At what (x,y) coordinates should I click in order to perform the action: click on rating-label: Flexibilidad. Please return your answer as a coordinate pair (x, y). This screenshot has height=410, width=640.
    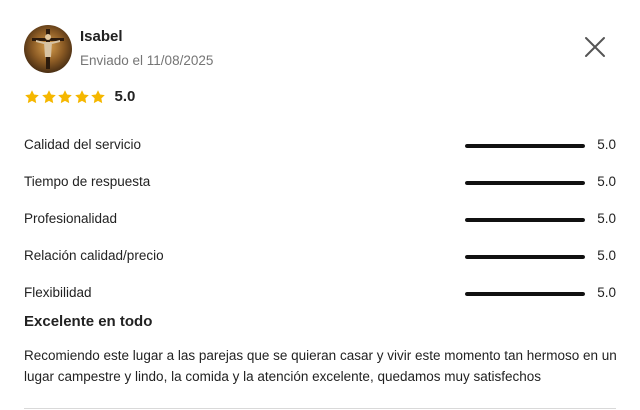
    Looking at the image, I should click on (58, 292).